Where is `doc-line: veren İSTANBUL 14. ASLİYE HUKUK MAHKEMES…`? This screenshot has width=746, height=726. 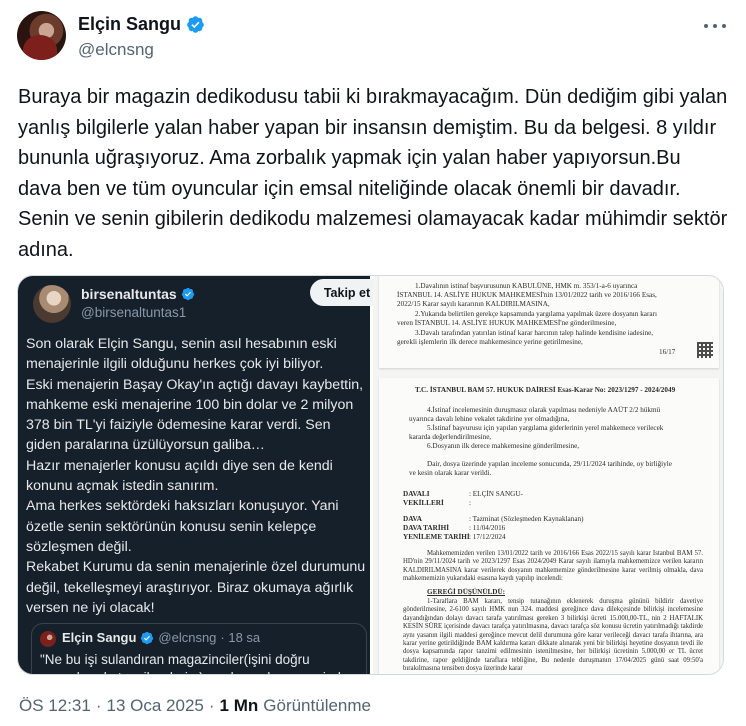 doc-line: veren İSTANBUL 14. ASLİYE HUKUK MAHKEMES… is located at coordinates (507, 323).